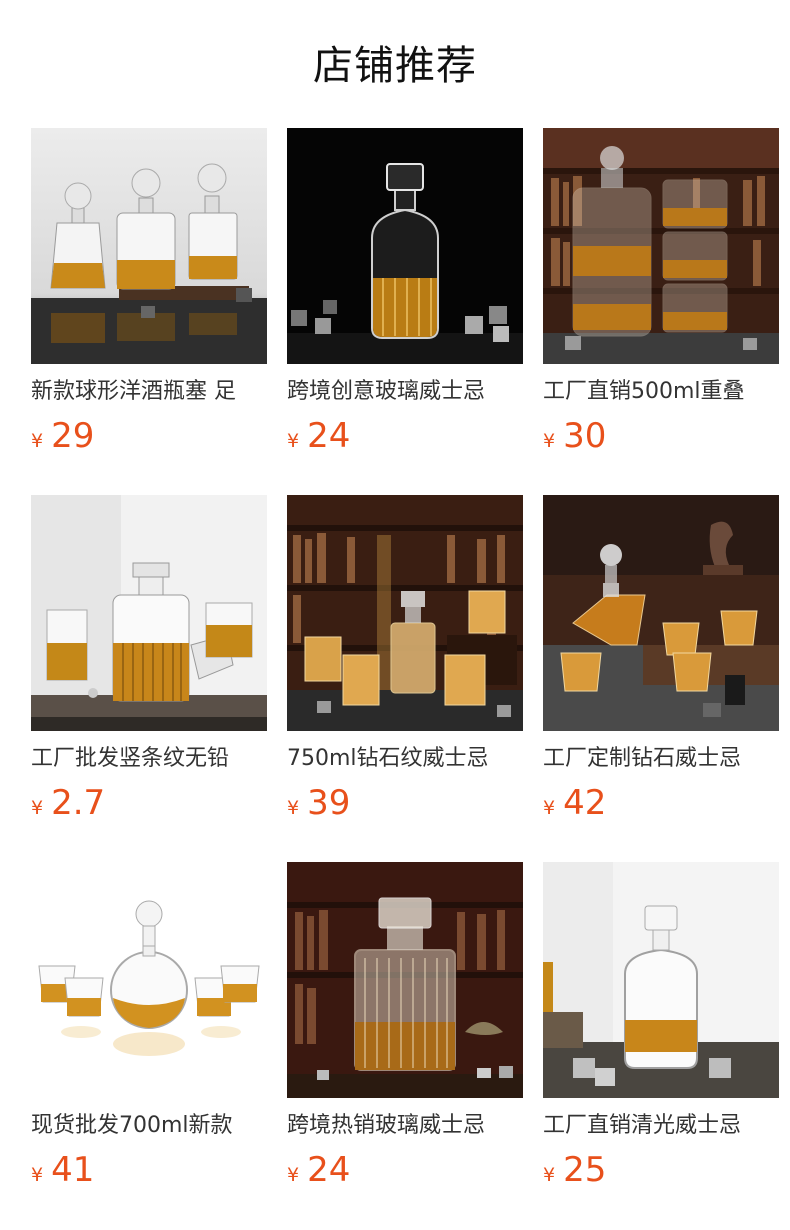  I want to click on product-card: 新款球形洋酒瓶塞 足 ¥ 29, so click(149, 292).